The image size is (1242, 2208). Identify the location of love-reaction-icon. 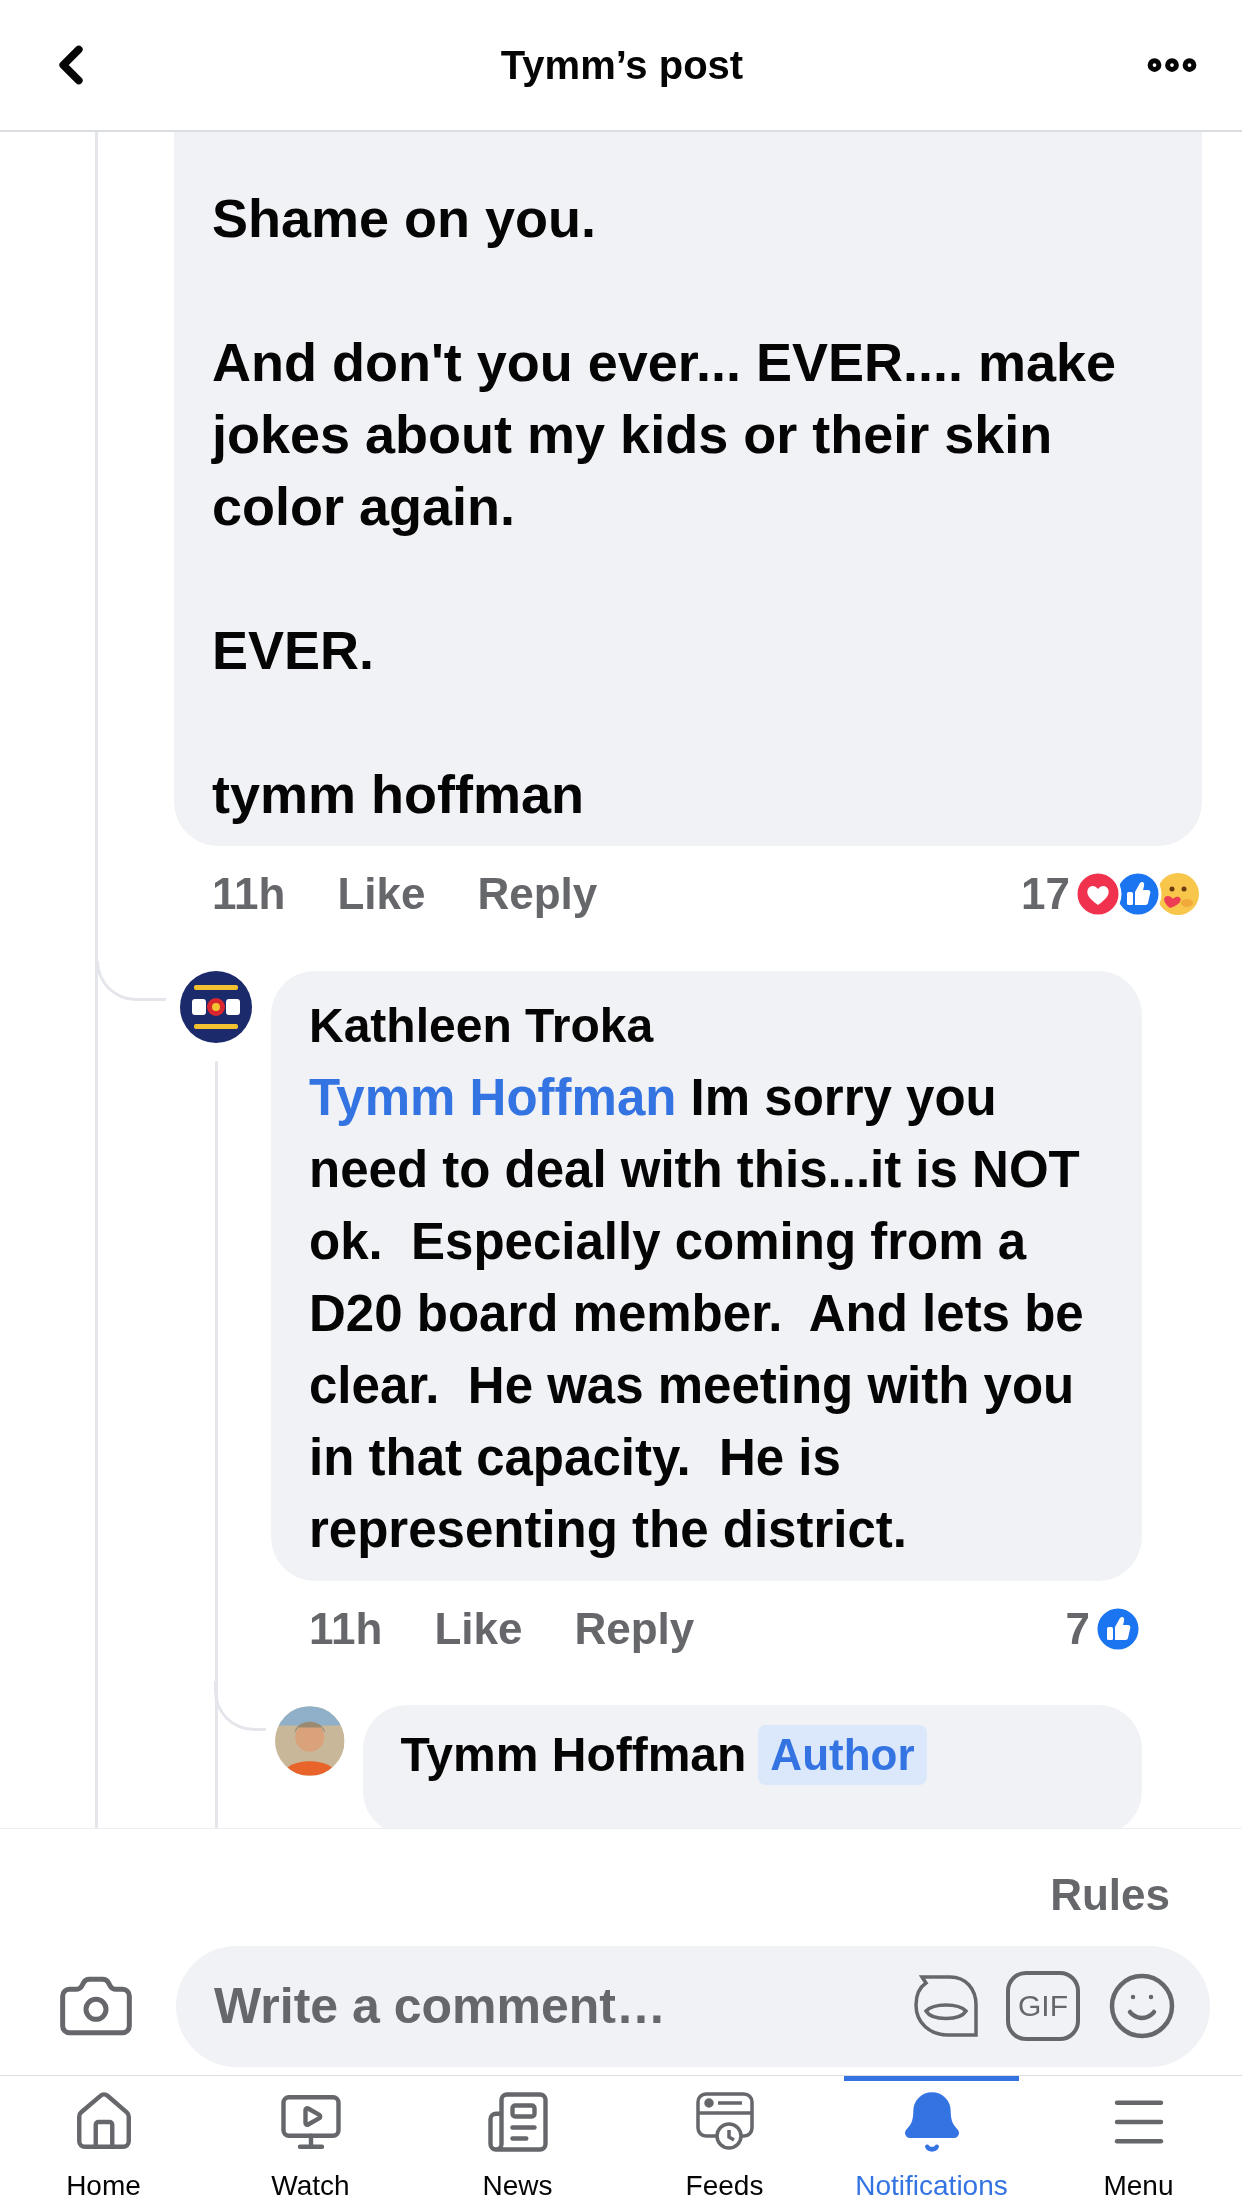
(1098, 894).